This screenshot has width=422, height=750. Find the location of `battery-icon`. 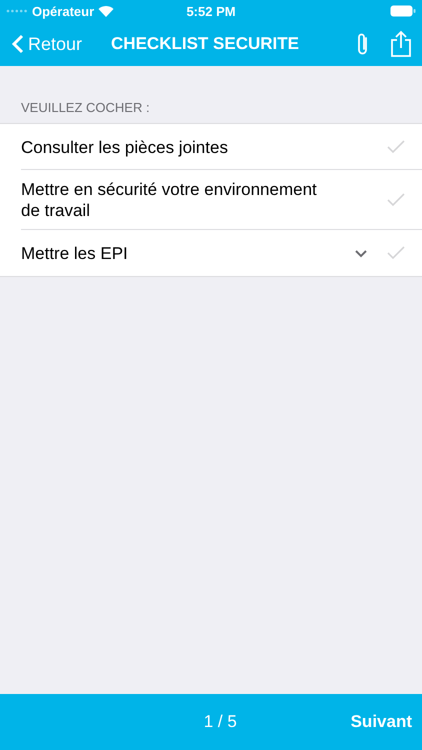

battery-icon is located at coordinates (403, 11).